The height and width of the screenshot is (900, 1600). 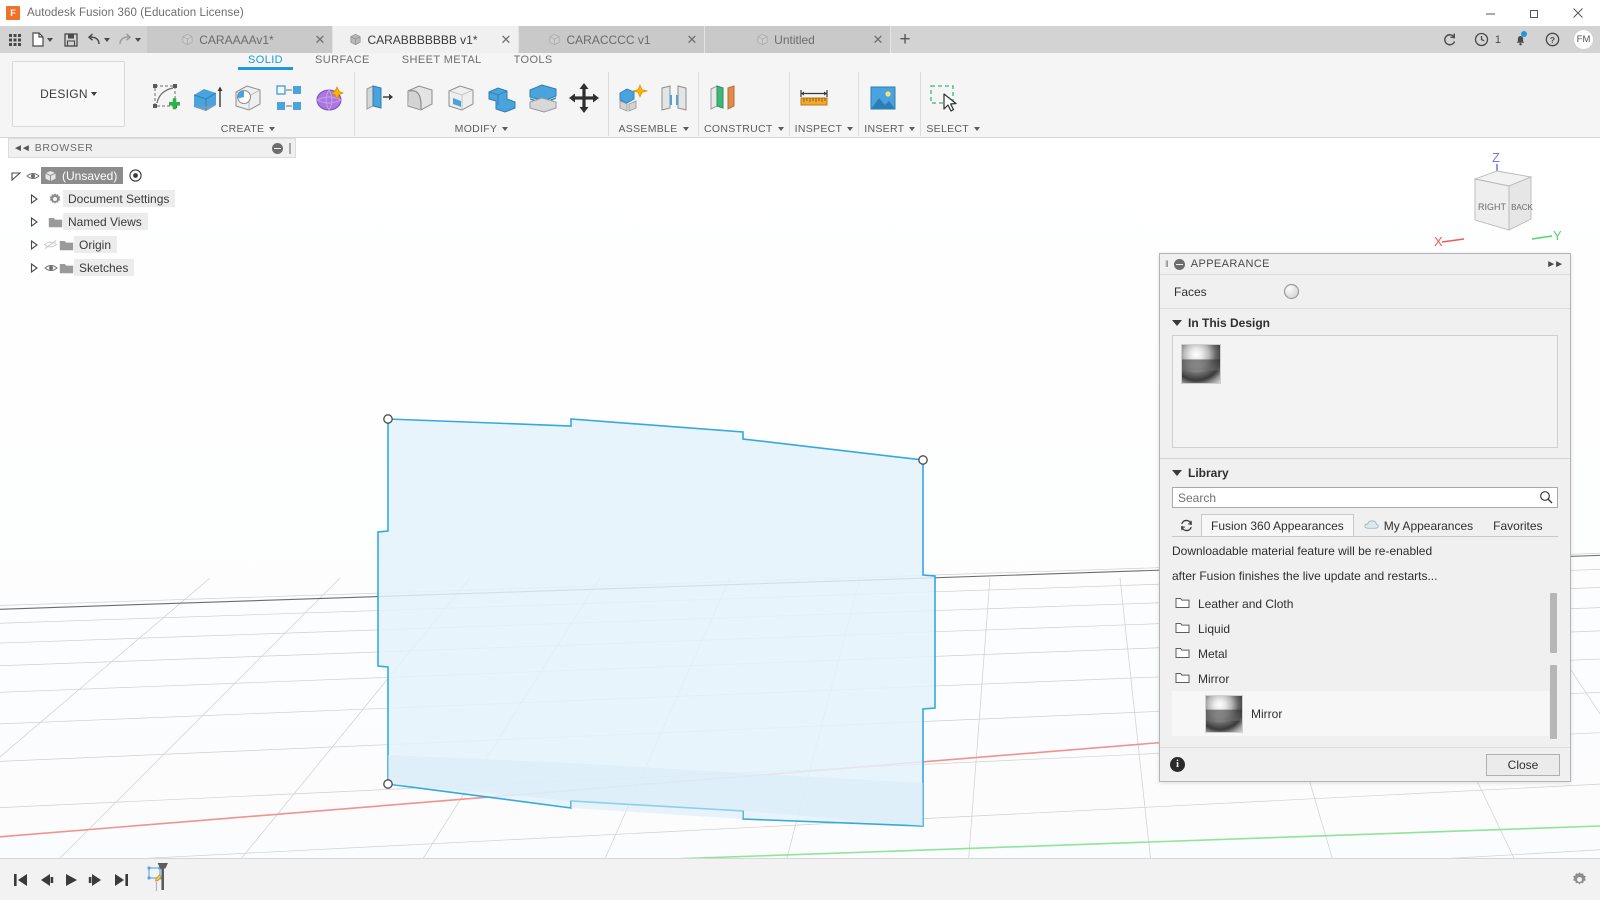 I want to click on save-icon, so click(x=70, y=39).